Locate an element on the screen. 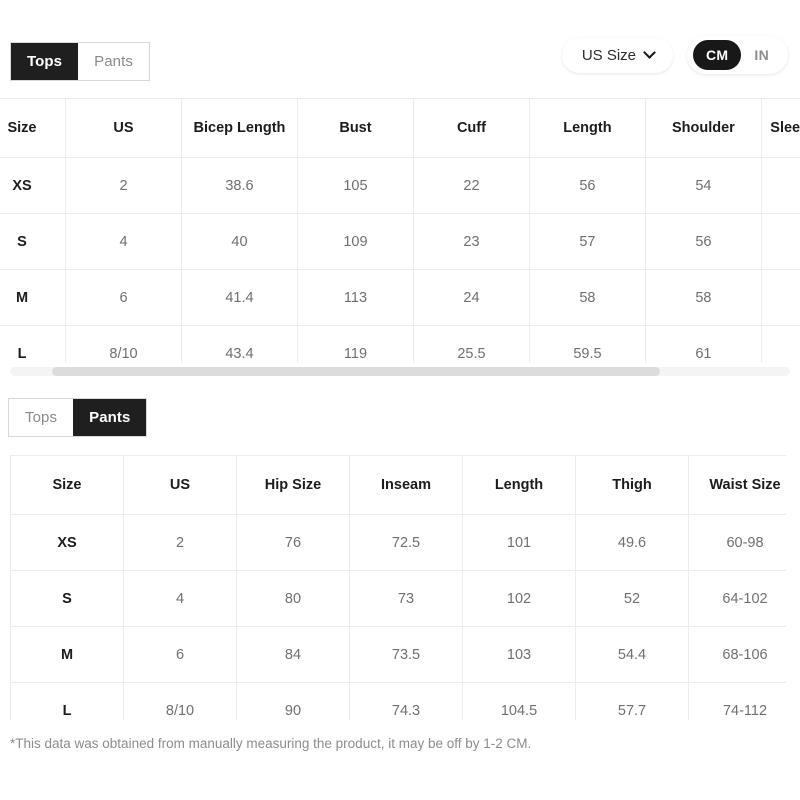 This screenshot has width=800, height=800. horizontal-scrollbar-track is located at coordinates (400, 371).